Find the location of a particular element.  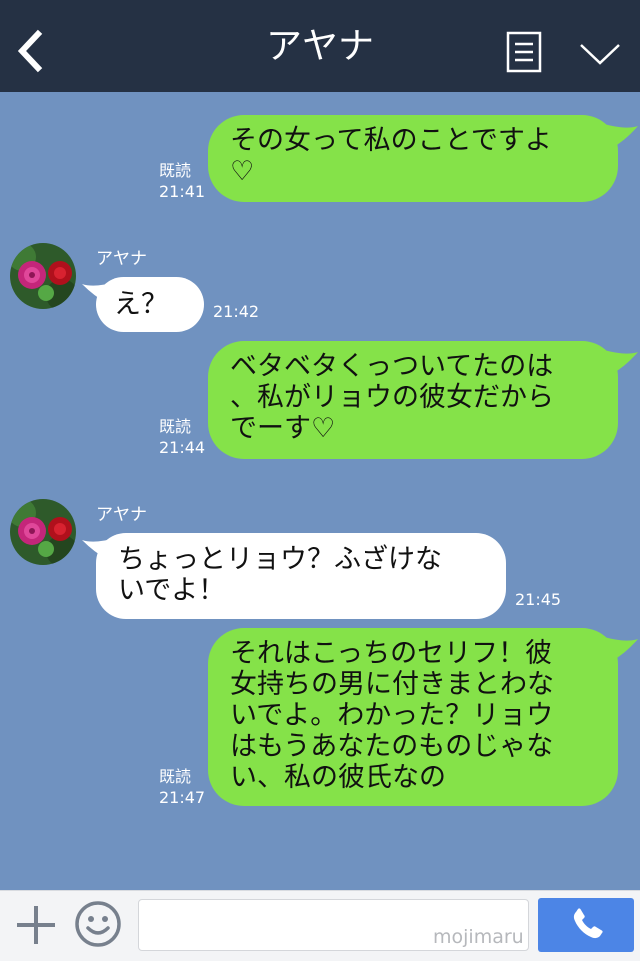

message-bubble: その女って私のことですよ ♡ is located at coordinates (413, 158).